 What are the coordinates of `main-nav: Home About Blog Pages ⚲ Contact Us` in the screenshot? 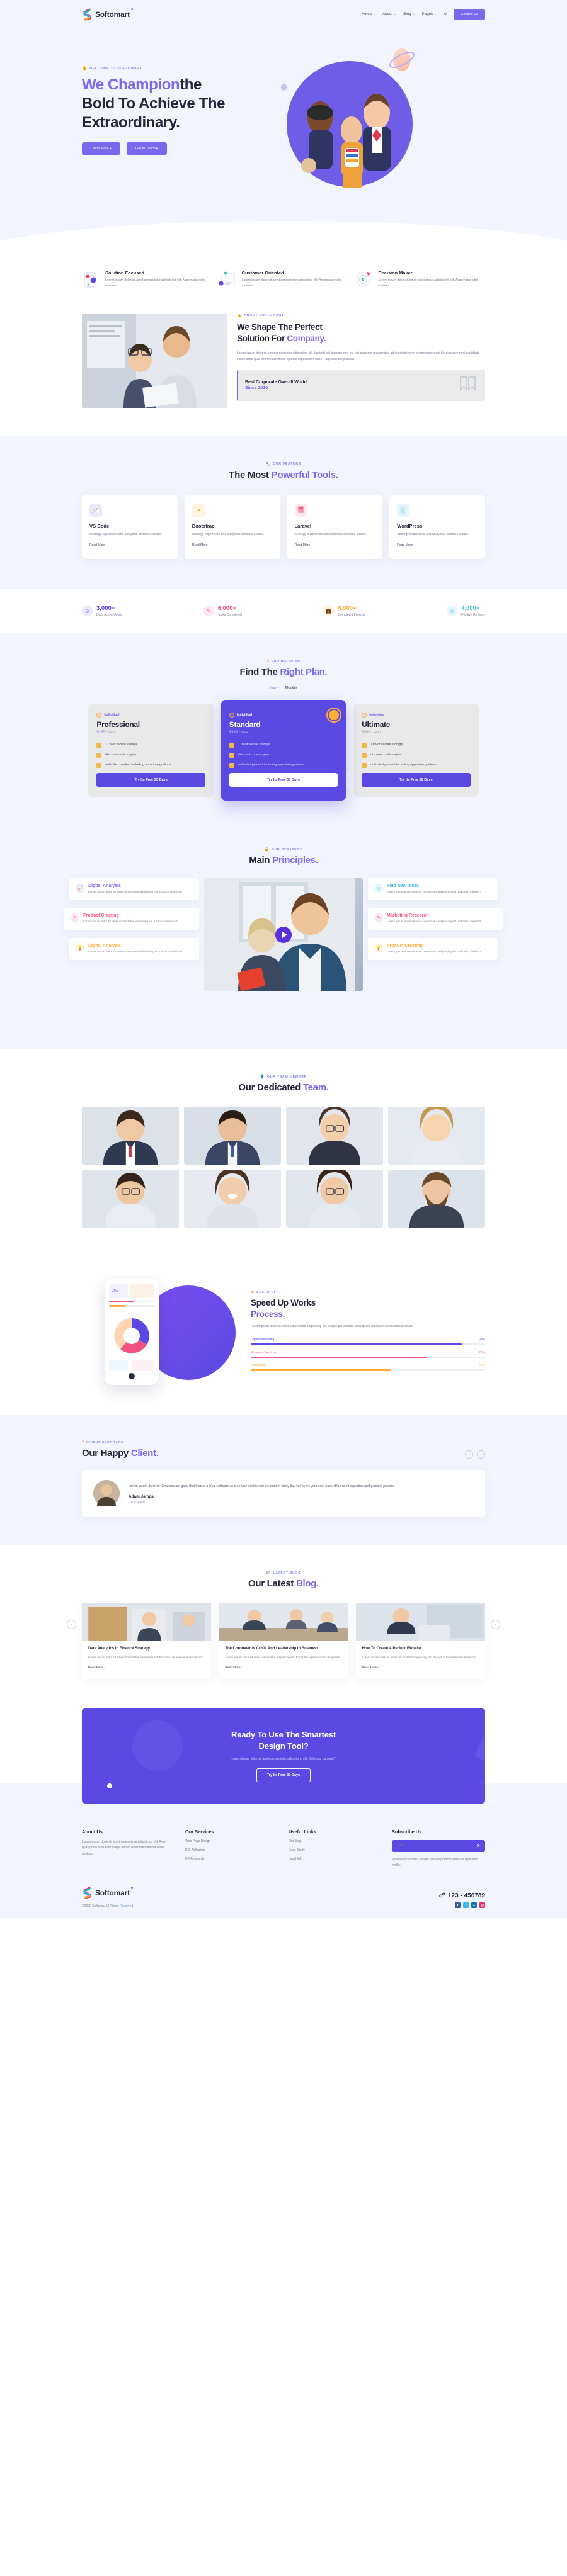 It's located at (423, 14).